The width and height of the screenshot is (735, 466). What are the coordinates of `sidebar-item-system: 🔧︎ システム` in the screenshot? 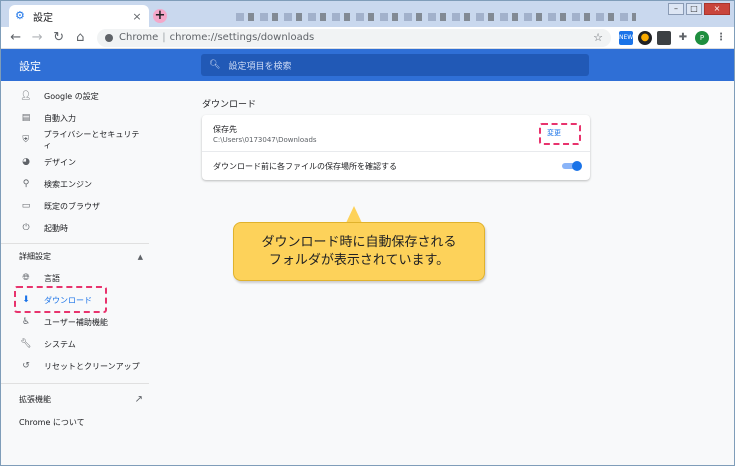 It's located at (81, 344).